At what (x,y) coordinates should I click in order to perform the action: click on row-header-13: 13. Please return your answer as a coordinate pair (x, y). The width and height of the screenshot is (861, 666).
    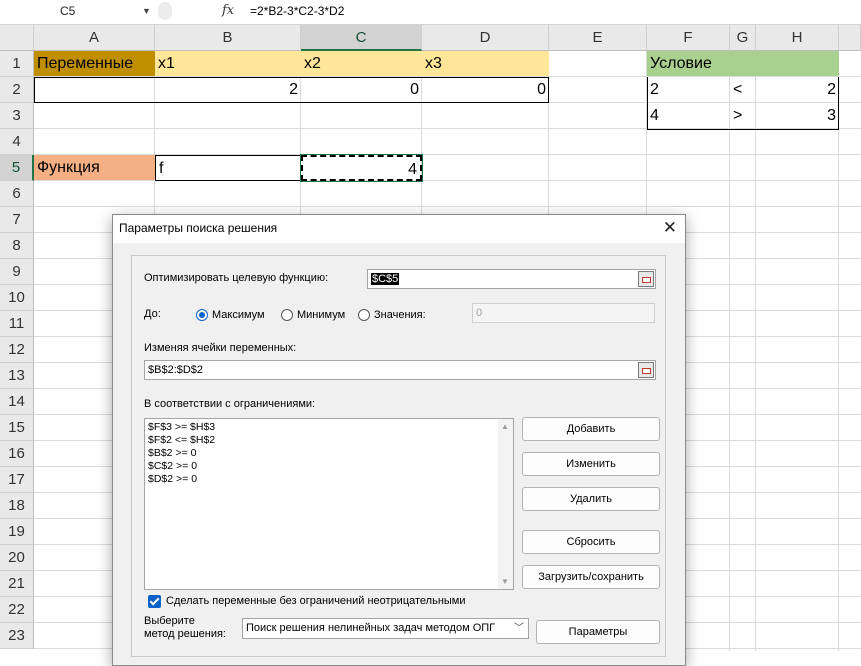
    Looking at the image, I should click on (17, 376).